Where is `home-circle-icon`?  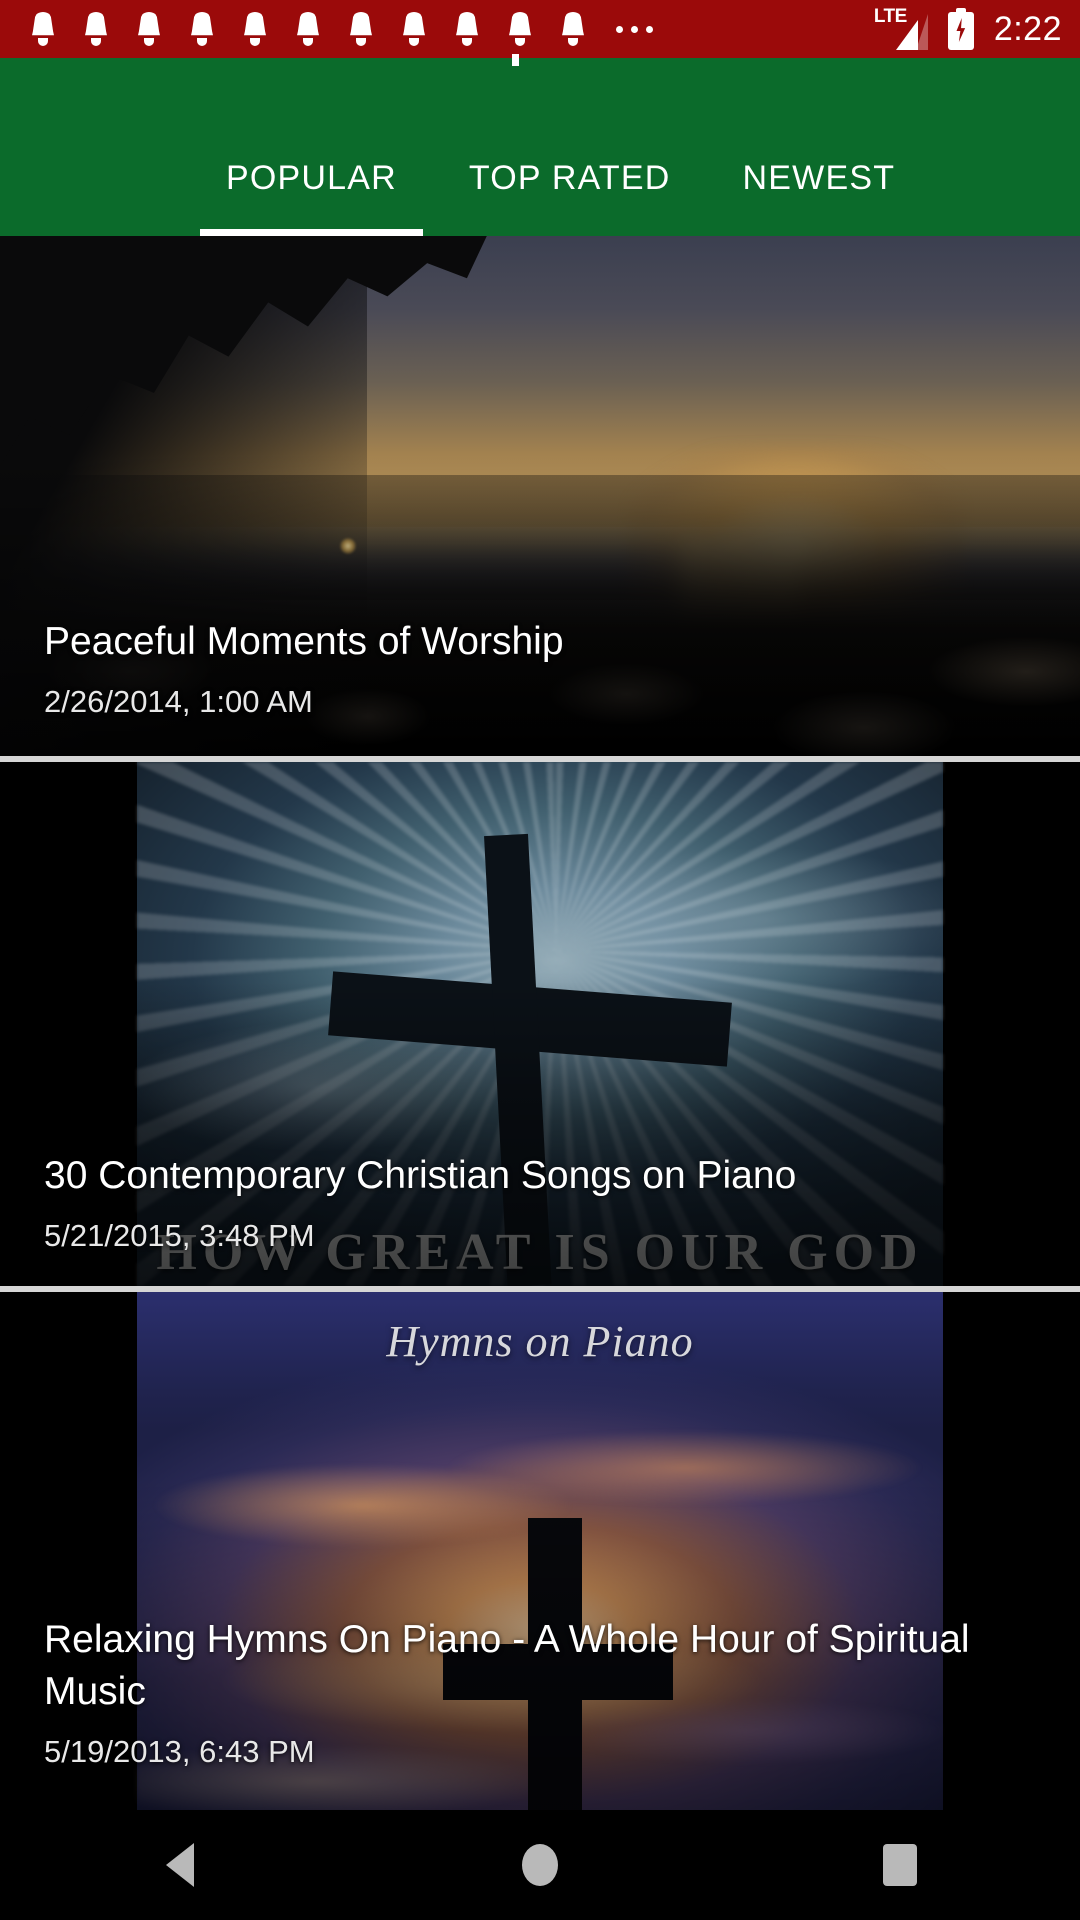 home-circle-icon is located at coordinates (540, 1865).